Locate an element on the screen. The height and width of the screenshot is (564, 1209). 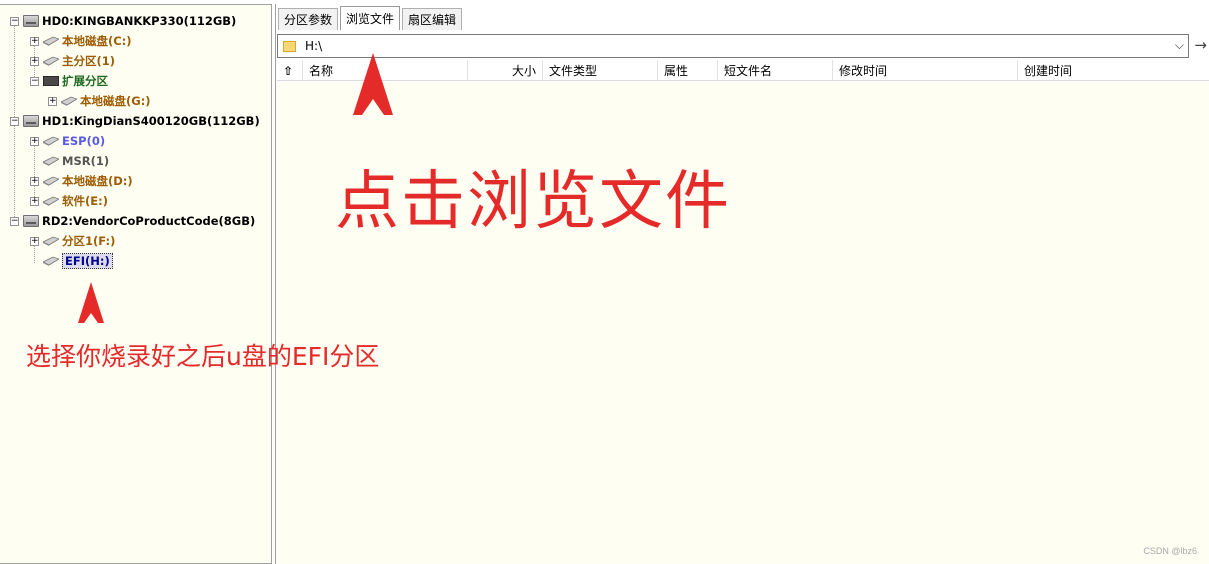
tree-item-drive-f: + 分区1(F:) is located at coordinates (72, 241).